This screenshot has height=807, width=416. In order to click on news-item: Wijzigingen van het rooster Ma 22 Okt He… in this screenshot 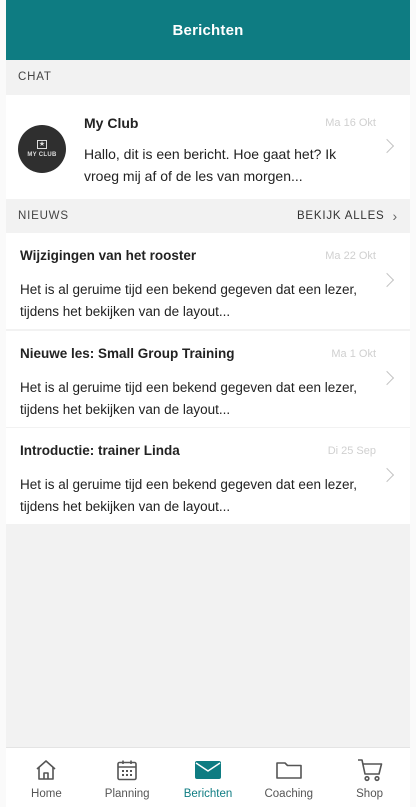, I will do `click(208, 281)`.